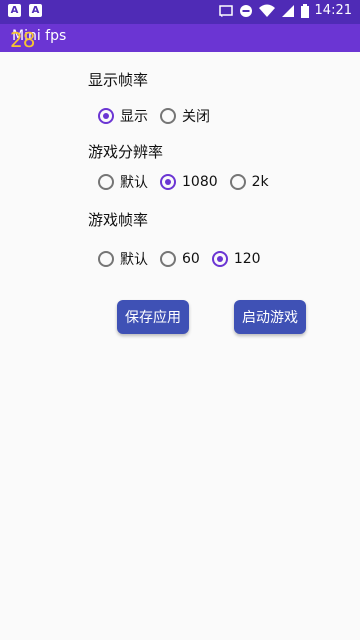  I want to click on radio-group-show-fps: 显示 关闭, so click(160, 116).